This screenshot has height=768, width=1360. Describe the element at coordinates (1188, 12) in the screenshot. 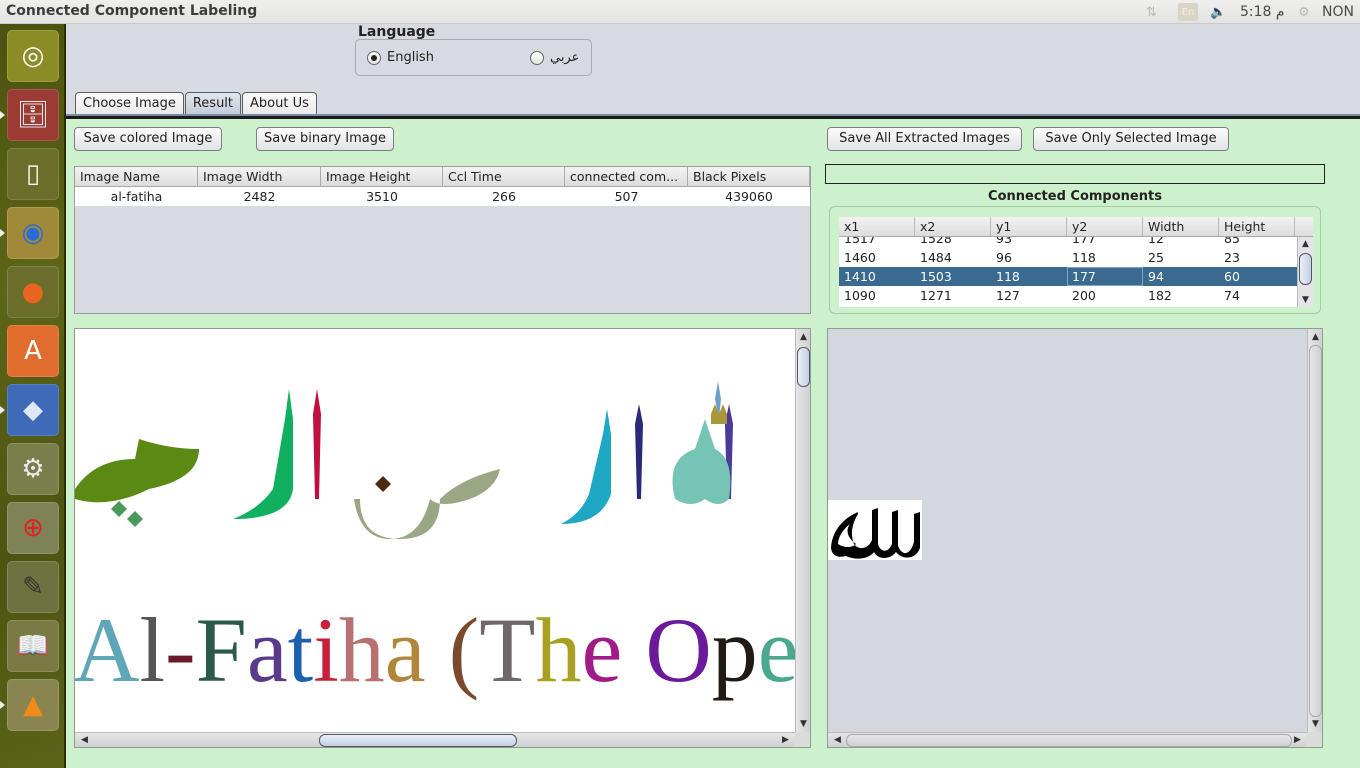

I see `keyboard-layout-indicator: En` at that location.